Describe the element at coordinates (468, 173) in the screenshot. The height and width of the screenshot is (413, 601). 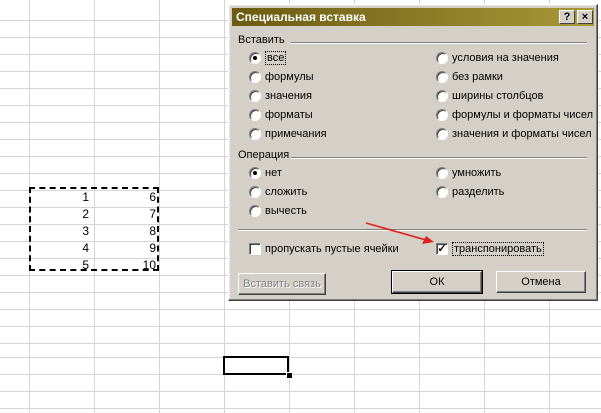
I see `radio-op-multiply: умножить` at that location.